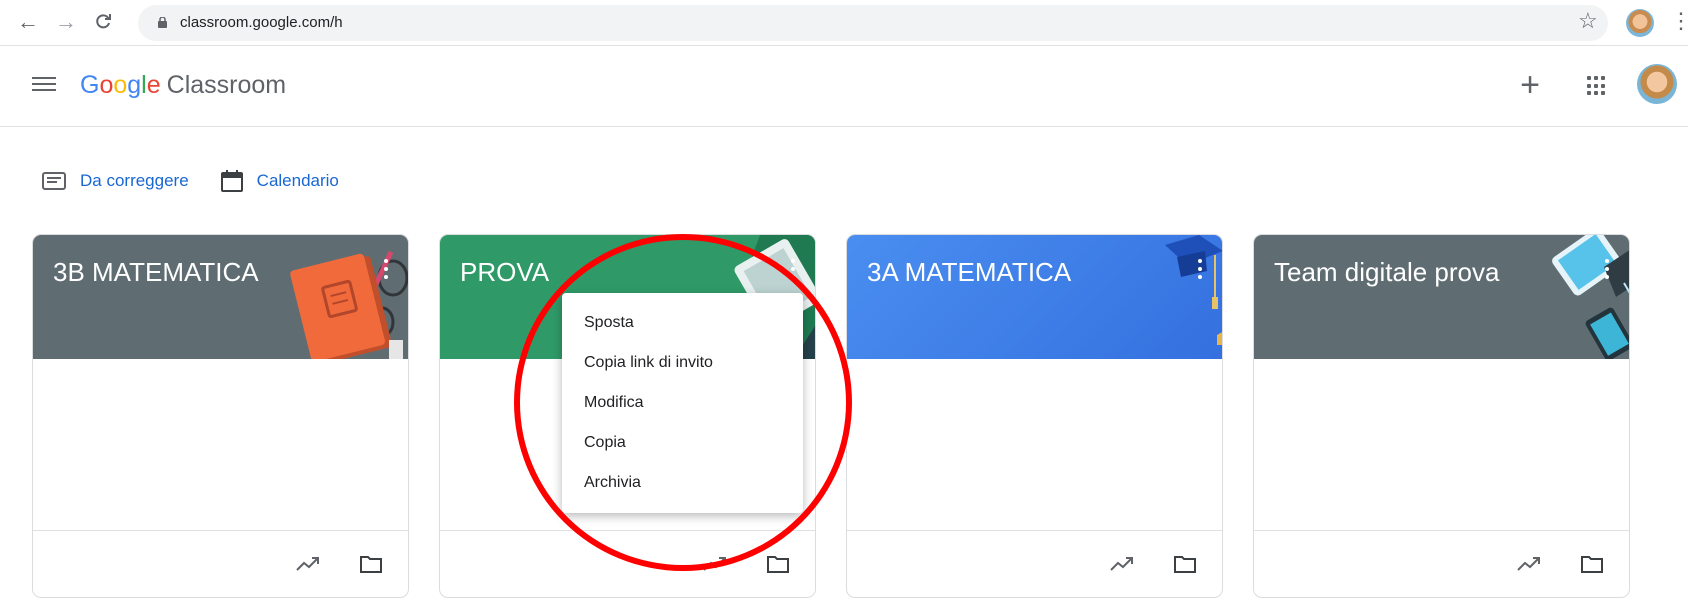  Describe the element at coordinates (1588, 21) in the screenshot. I see `star-icon: ☆` at that location.